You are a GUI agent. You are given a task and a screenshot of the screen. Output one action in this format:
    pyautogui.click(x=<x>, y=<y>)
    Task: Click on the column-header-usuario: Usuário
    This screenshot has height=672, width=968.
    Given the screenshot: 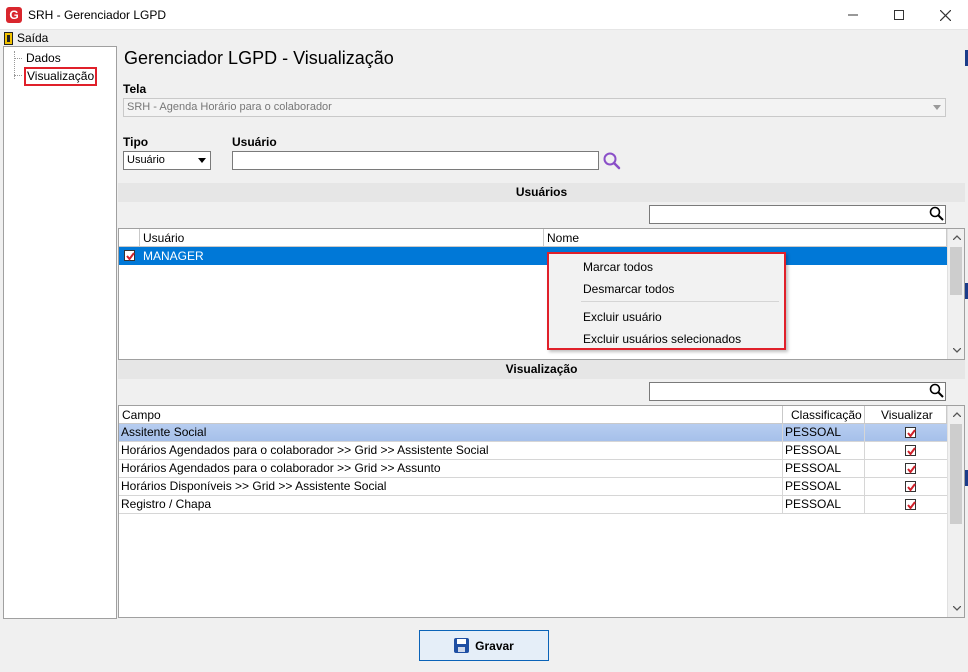 What is the action you would take?
    pyautogui.click(x=342, y=238)
    